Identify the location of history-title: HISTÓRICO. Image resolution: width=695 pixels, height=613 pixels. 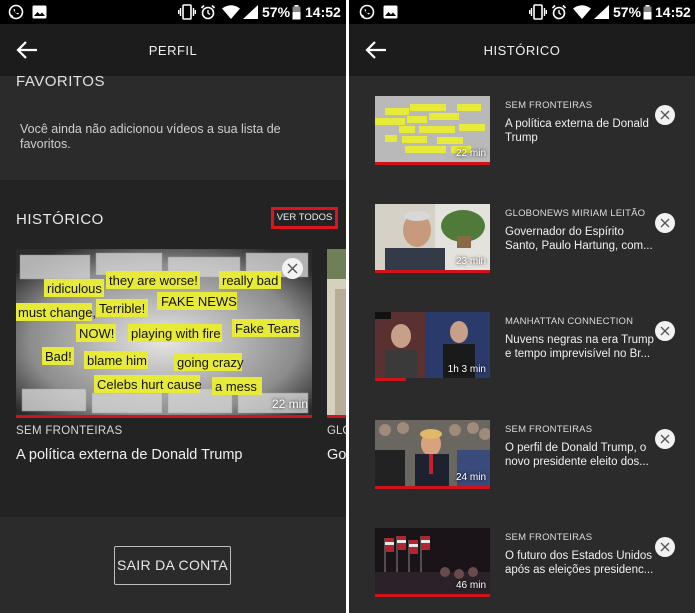
(60, 219).